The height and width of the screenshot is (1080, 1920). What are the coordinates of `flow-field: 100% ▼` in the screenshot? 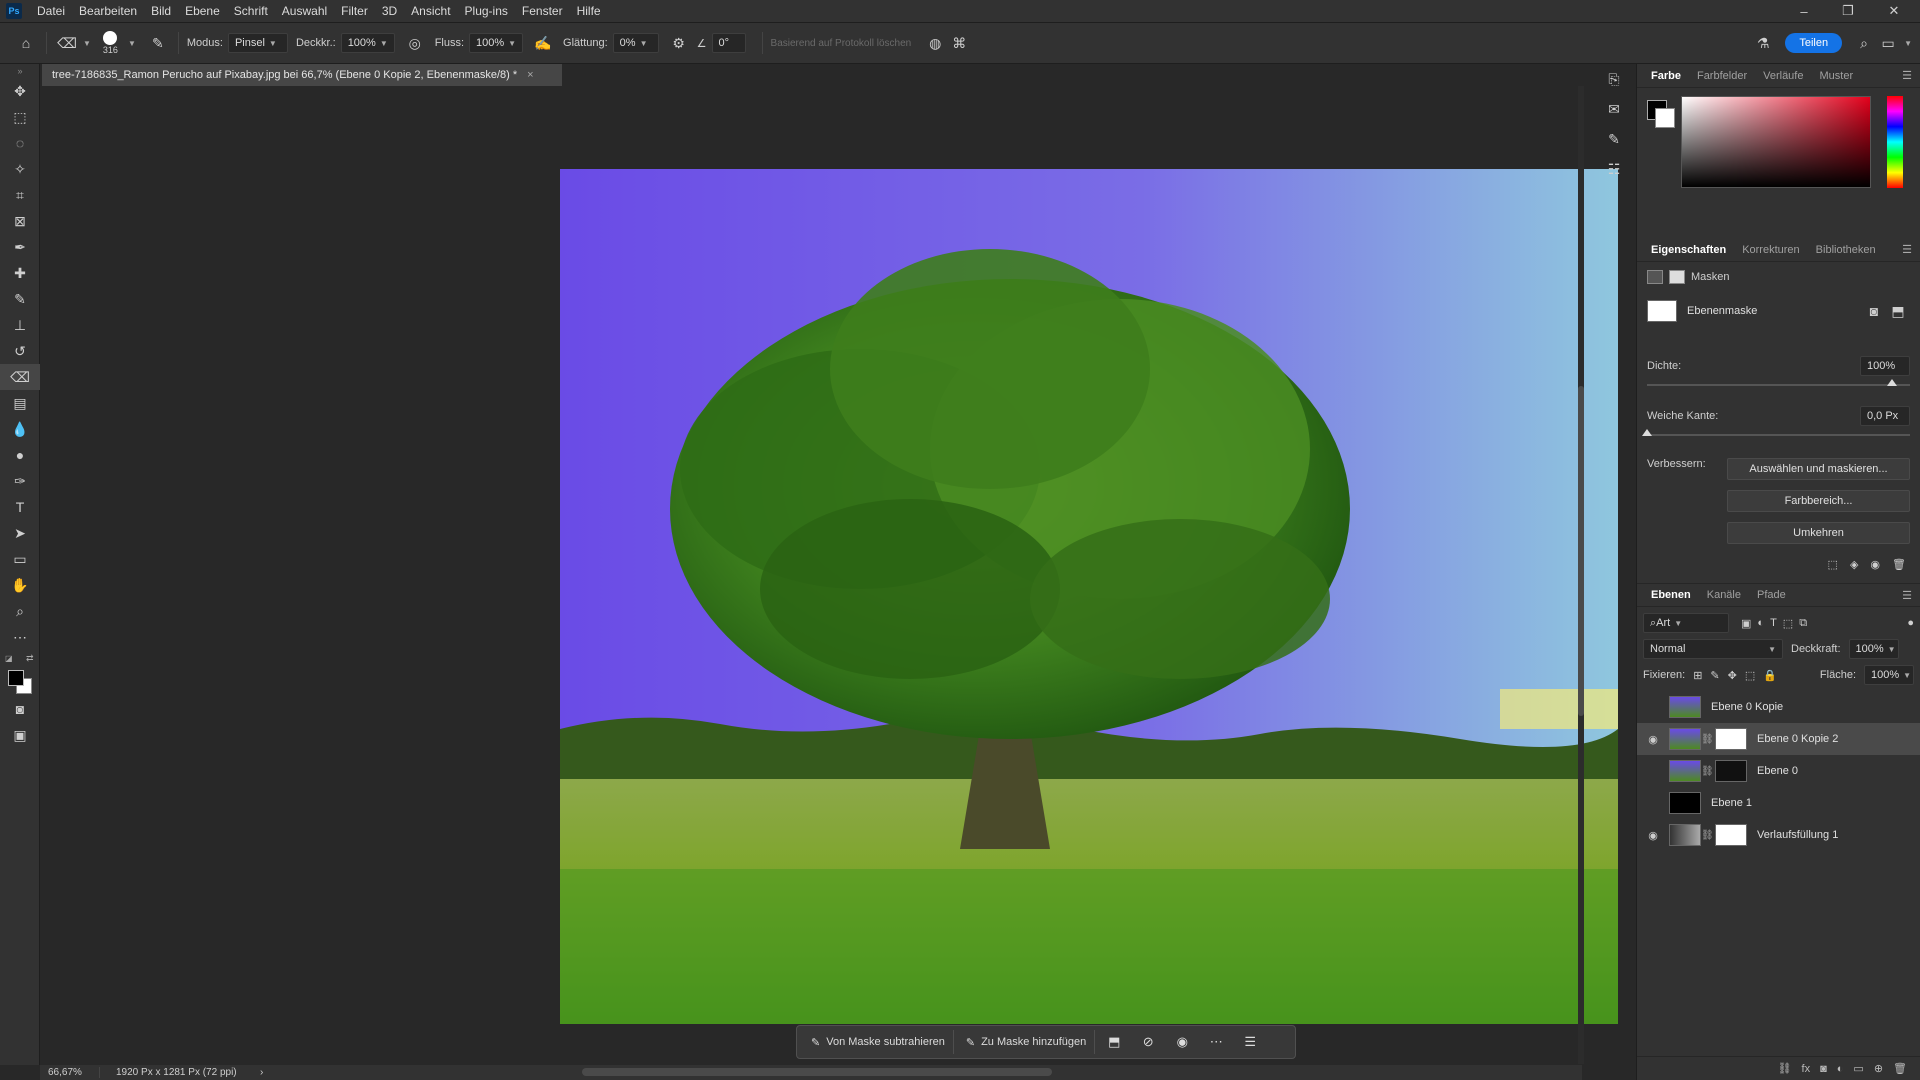 It's located at (496, 43).